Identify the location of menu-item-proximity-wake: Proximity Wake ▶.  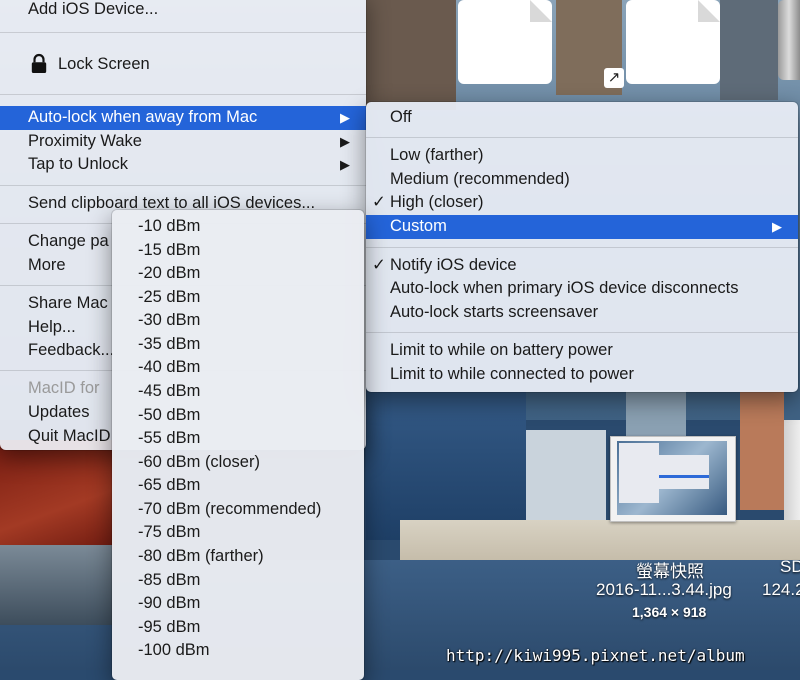
(183, 142).